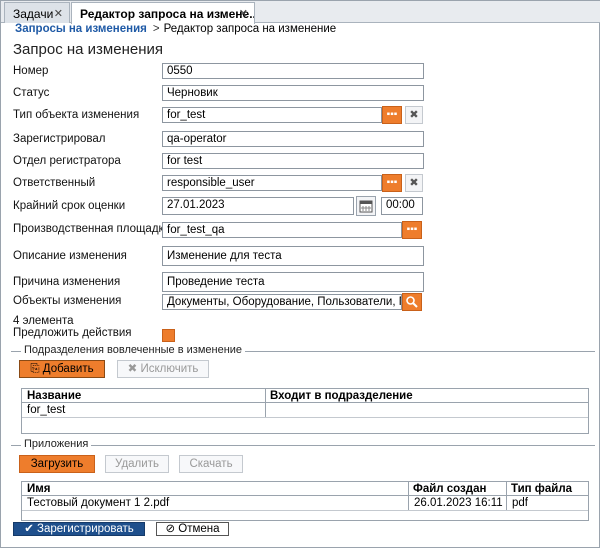 This screenshot has width=600, height=548. What do you see at coordinates (76, 115) in the screenshot?
I see `object-type-label: Тип объекта изменения` at bounding box center [76, 115].